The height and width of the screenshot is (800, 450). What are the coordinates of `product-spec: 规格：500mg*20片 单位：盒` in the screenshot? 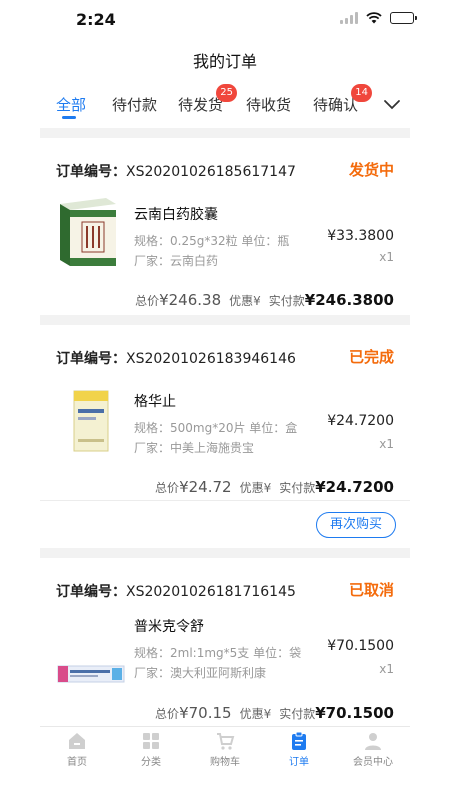 It's located at (216, 428).